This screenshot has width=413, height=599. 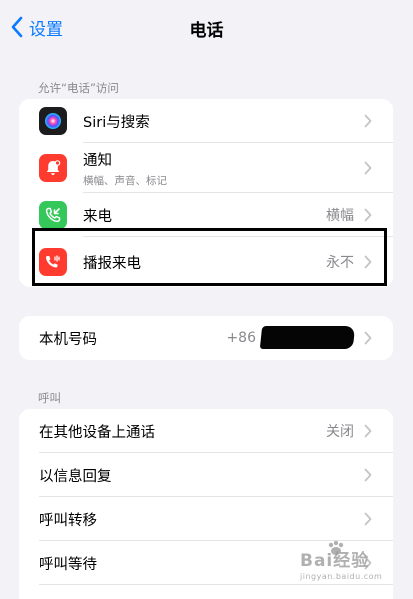 I want to click on redaction-mark, so click(x=307, y=337).